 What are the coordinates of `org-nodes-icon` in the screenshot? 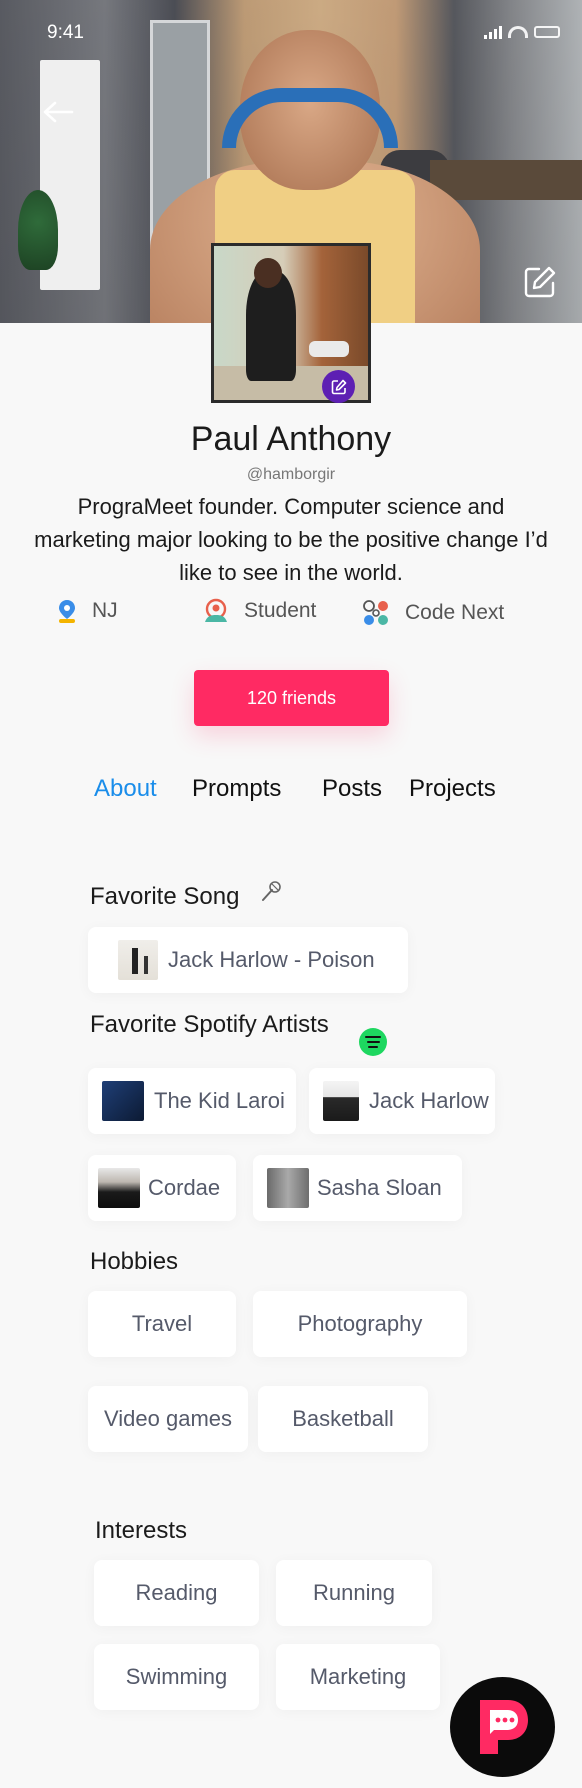 It's located at (375, 612).